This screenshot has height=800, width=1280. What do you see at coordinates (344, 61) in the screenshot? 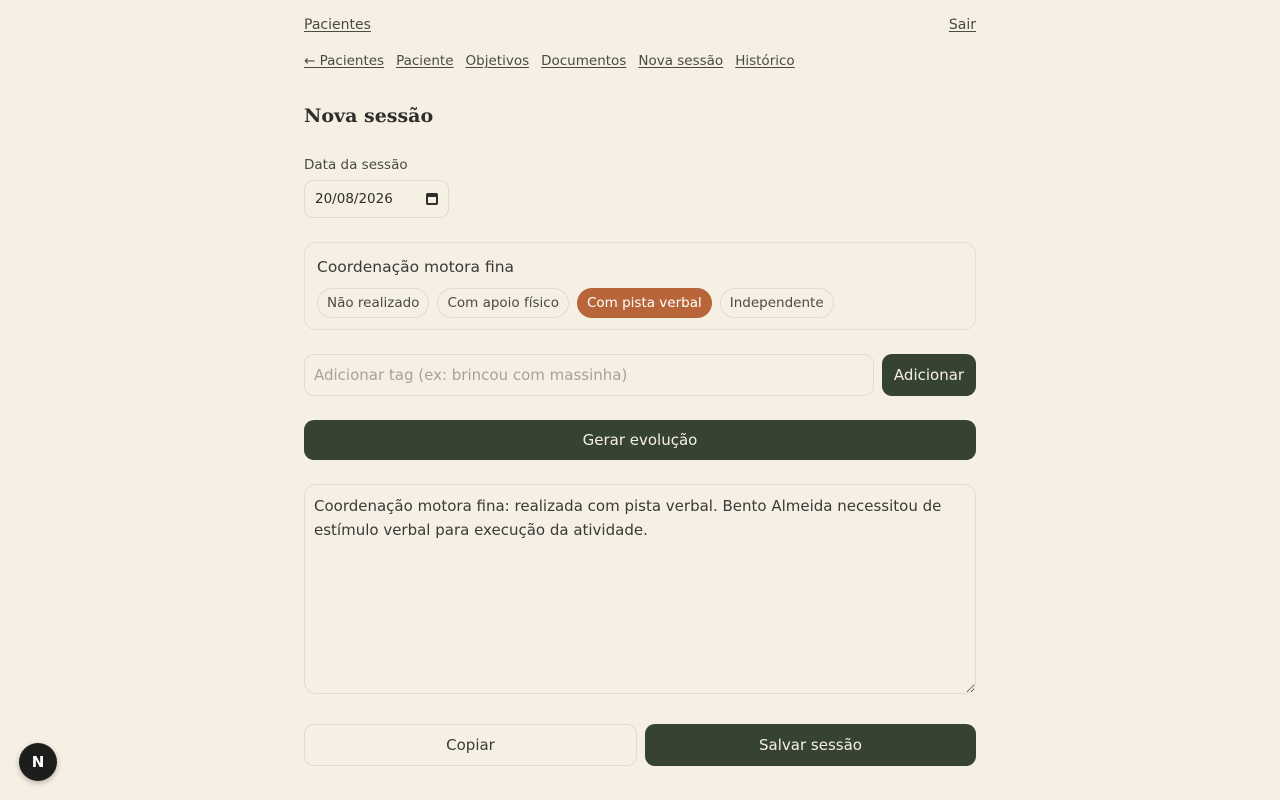
I see `back-to-patients-link: ← Pacientes` at bounding box center [344, 61].